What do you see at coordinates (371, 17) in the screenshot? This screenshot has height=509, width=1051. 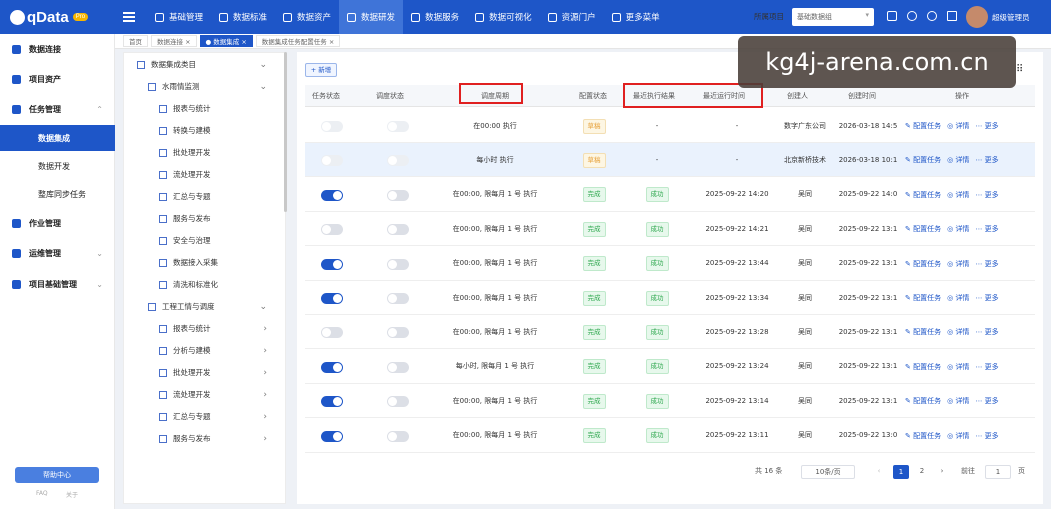 I see `topnav-item-3: 数据研发` at bounding box center [371, 17].